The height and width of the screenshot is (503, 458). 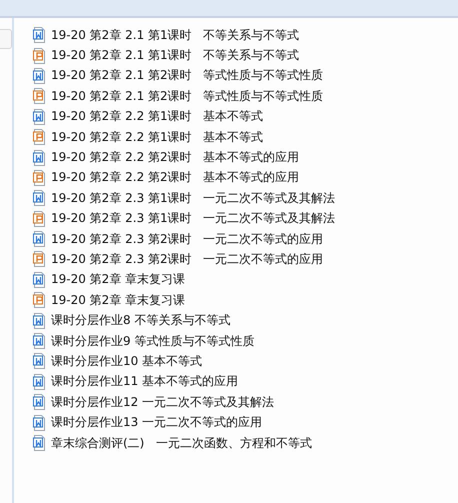 I want to click on file-name: 课时分层作业13 一元二次不等式的应用, so click(x=156, y=423).